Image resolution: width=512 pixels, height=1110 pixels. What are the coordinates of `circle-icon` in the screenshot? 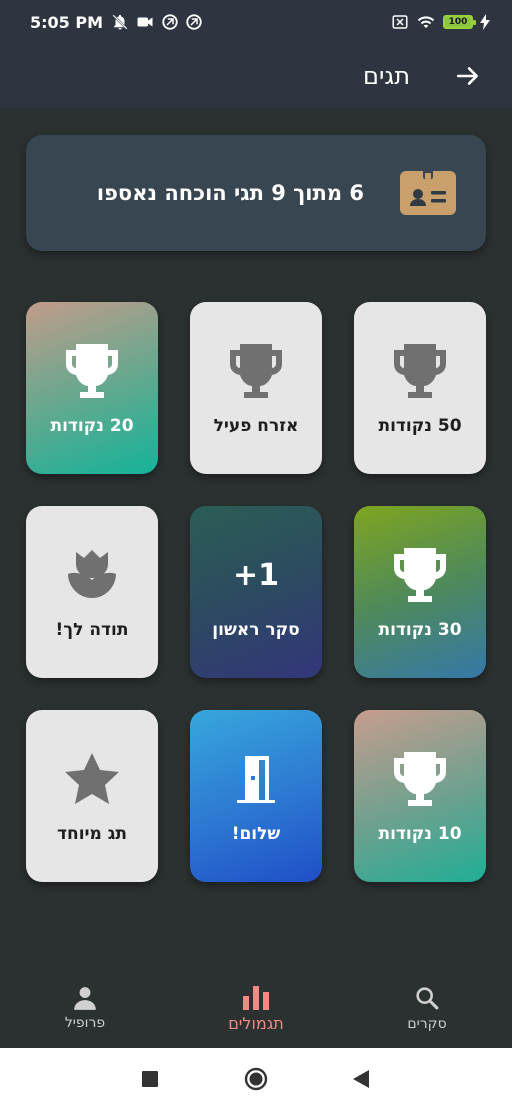 It's located at (256, 1079).